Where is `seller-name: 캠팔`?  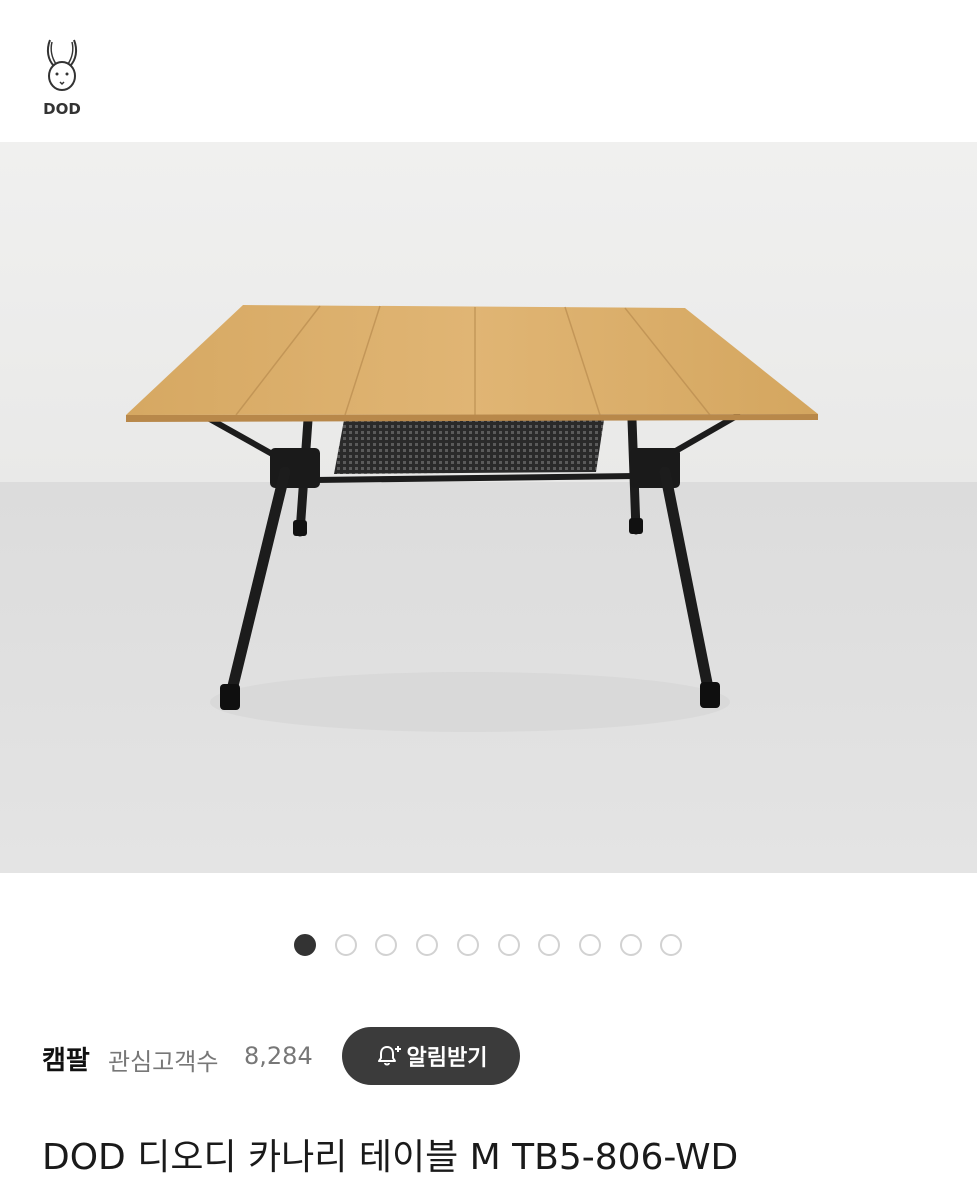
seller-name: 캠팔 is located at coordinates (66, 1058).